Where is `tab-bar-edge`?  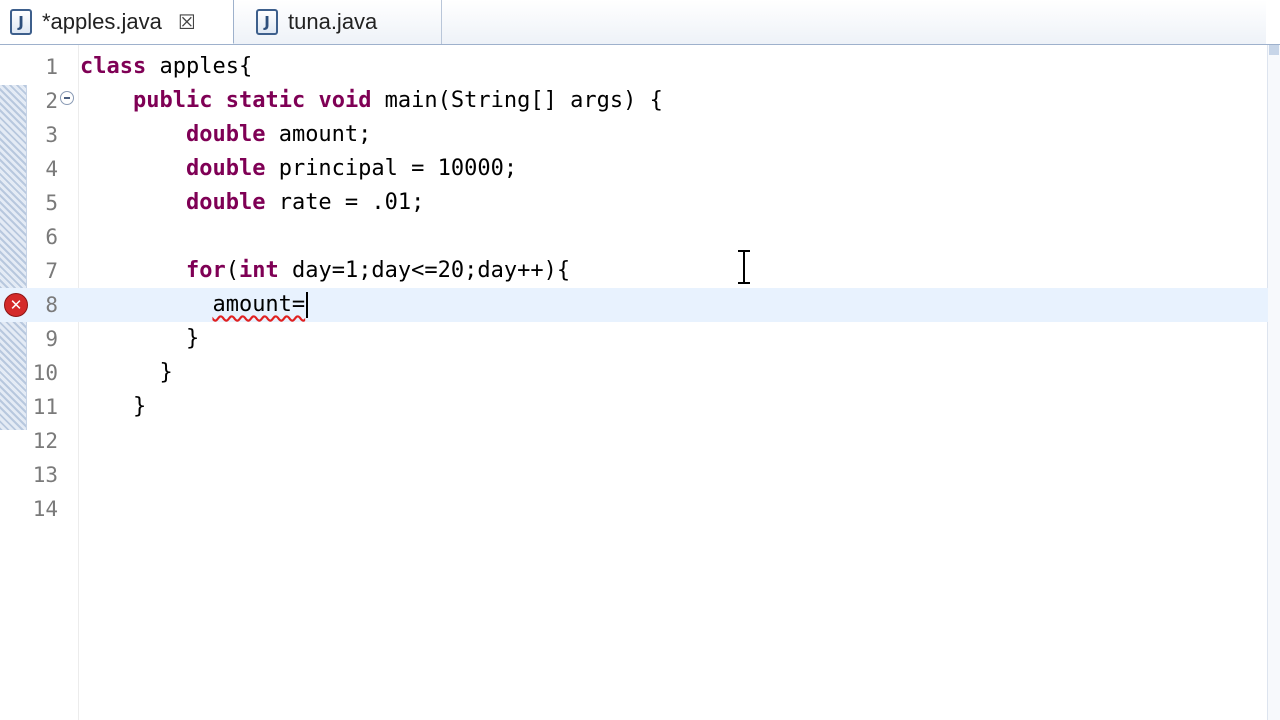
tab-bar-edge is located at coordinates (1273, 22).